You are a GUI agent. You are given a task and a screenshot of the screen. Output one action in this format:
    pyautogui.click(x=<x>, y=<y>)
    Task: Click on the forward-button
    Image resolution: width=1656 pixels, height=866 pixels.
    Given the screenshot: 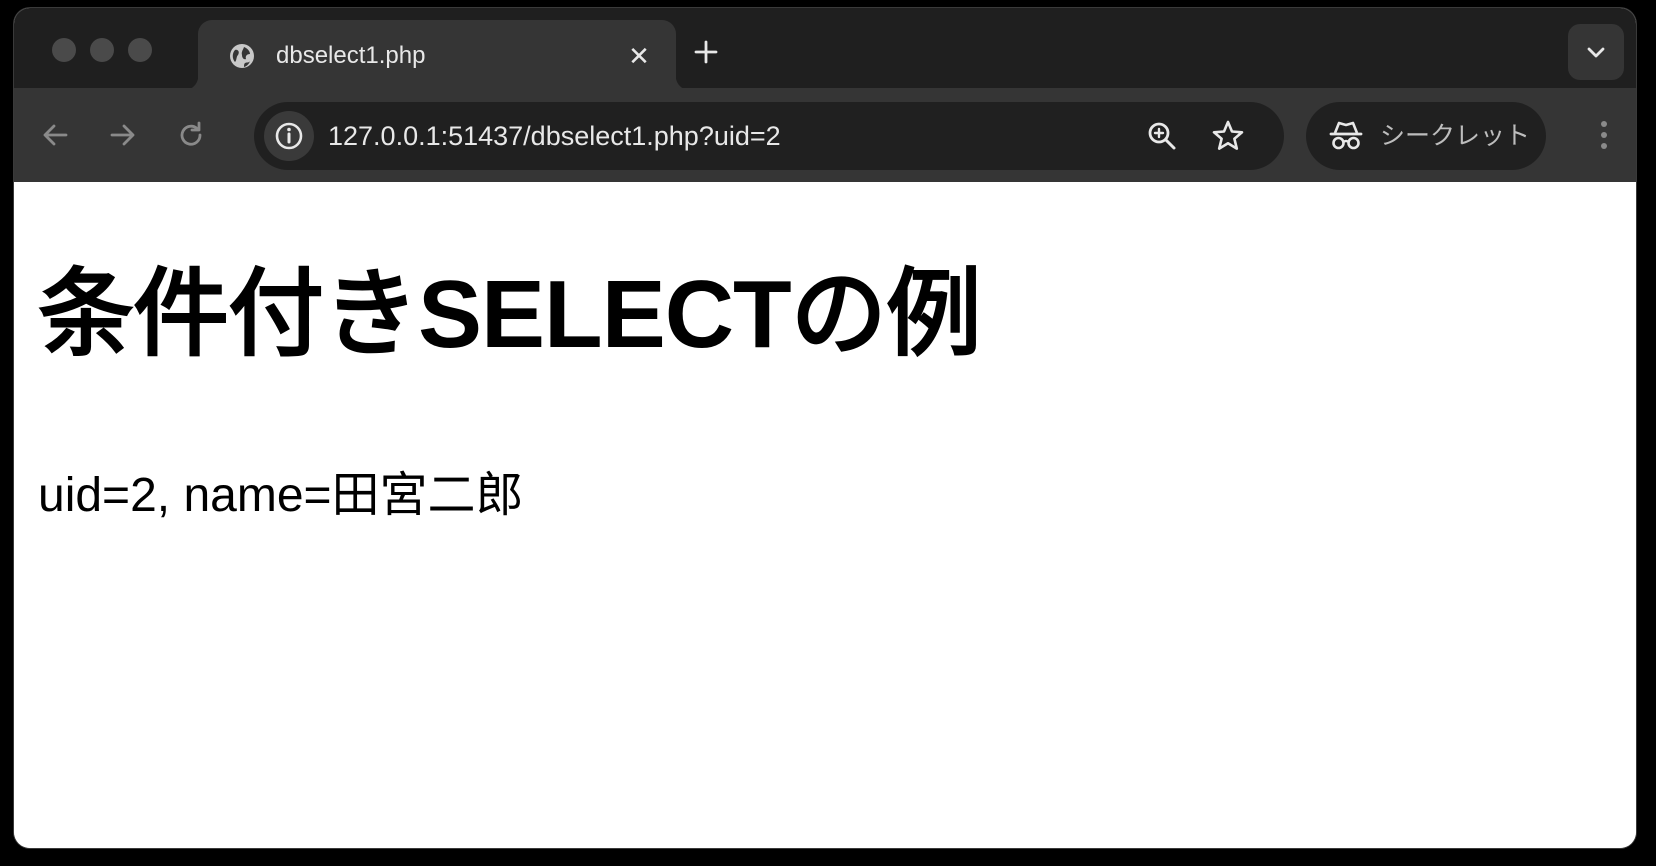 What is the action you would take?
    pyautogui.click(x=123, y=135)
    